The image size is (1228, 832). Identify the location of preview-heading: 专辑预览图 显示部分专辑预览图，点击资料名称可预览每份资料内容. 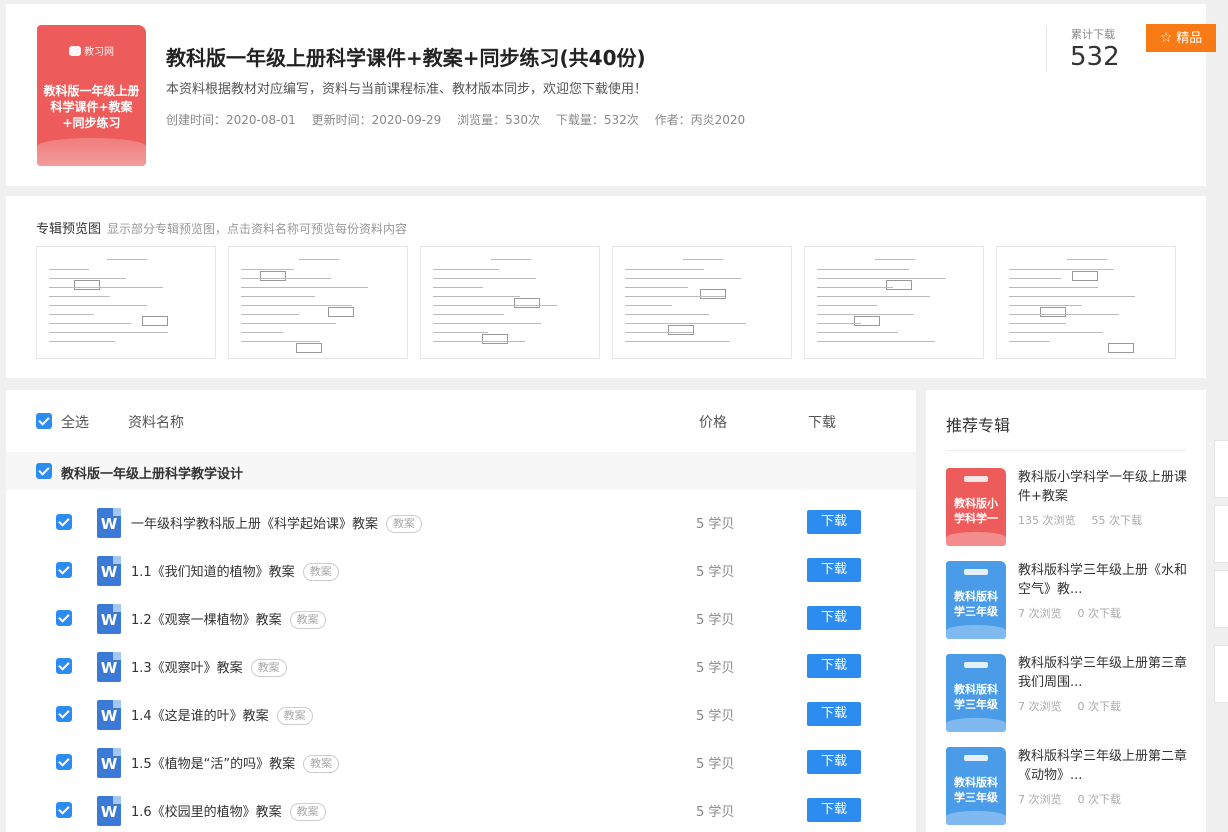
(221, 227).